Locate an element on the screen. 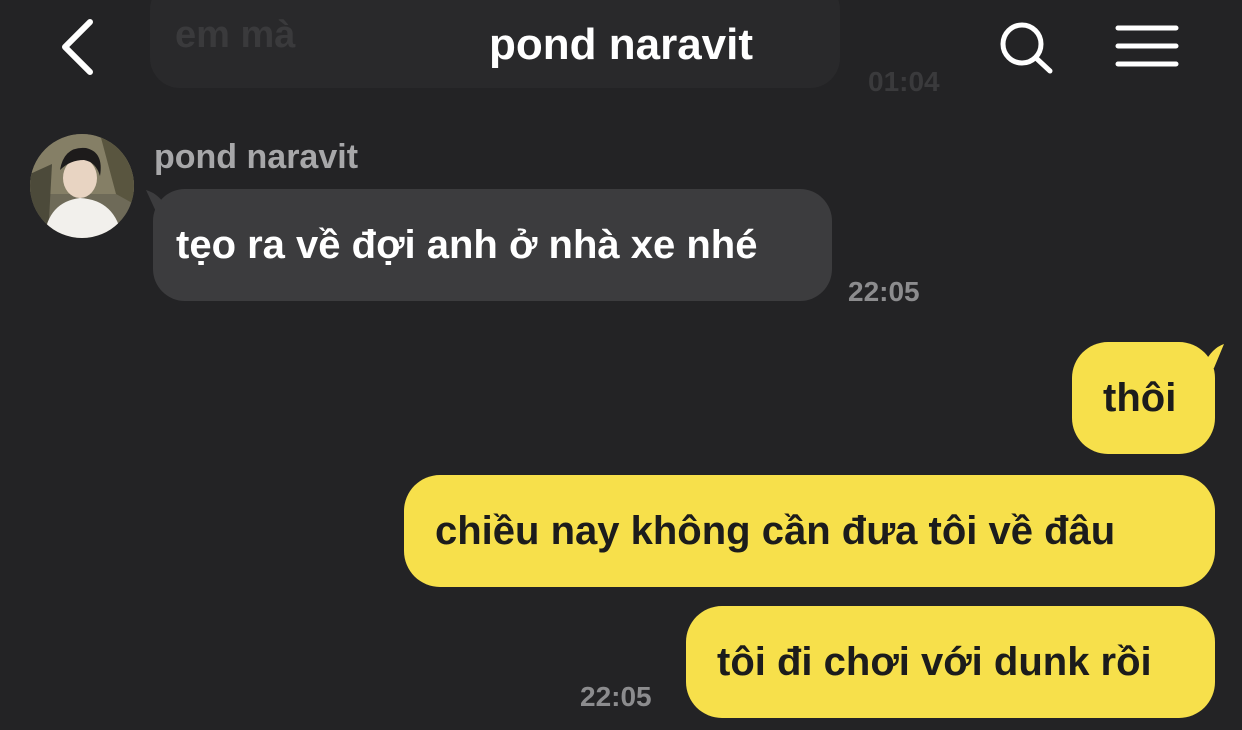 Image resolution: width=1242 pixels, height=730 pixels. search-icon is located at coordinates (1026, 48).